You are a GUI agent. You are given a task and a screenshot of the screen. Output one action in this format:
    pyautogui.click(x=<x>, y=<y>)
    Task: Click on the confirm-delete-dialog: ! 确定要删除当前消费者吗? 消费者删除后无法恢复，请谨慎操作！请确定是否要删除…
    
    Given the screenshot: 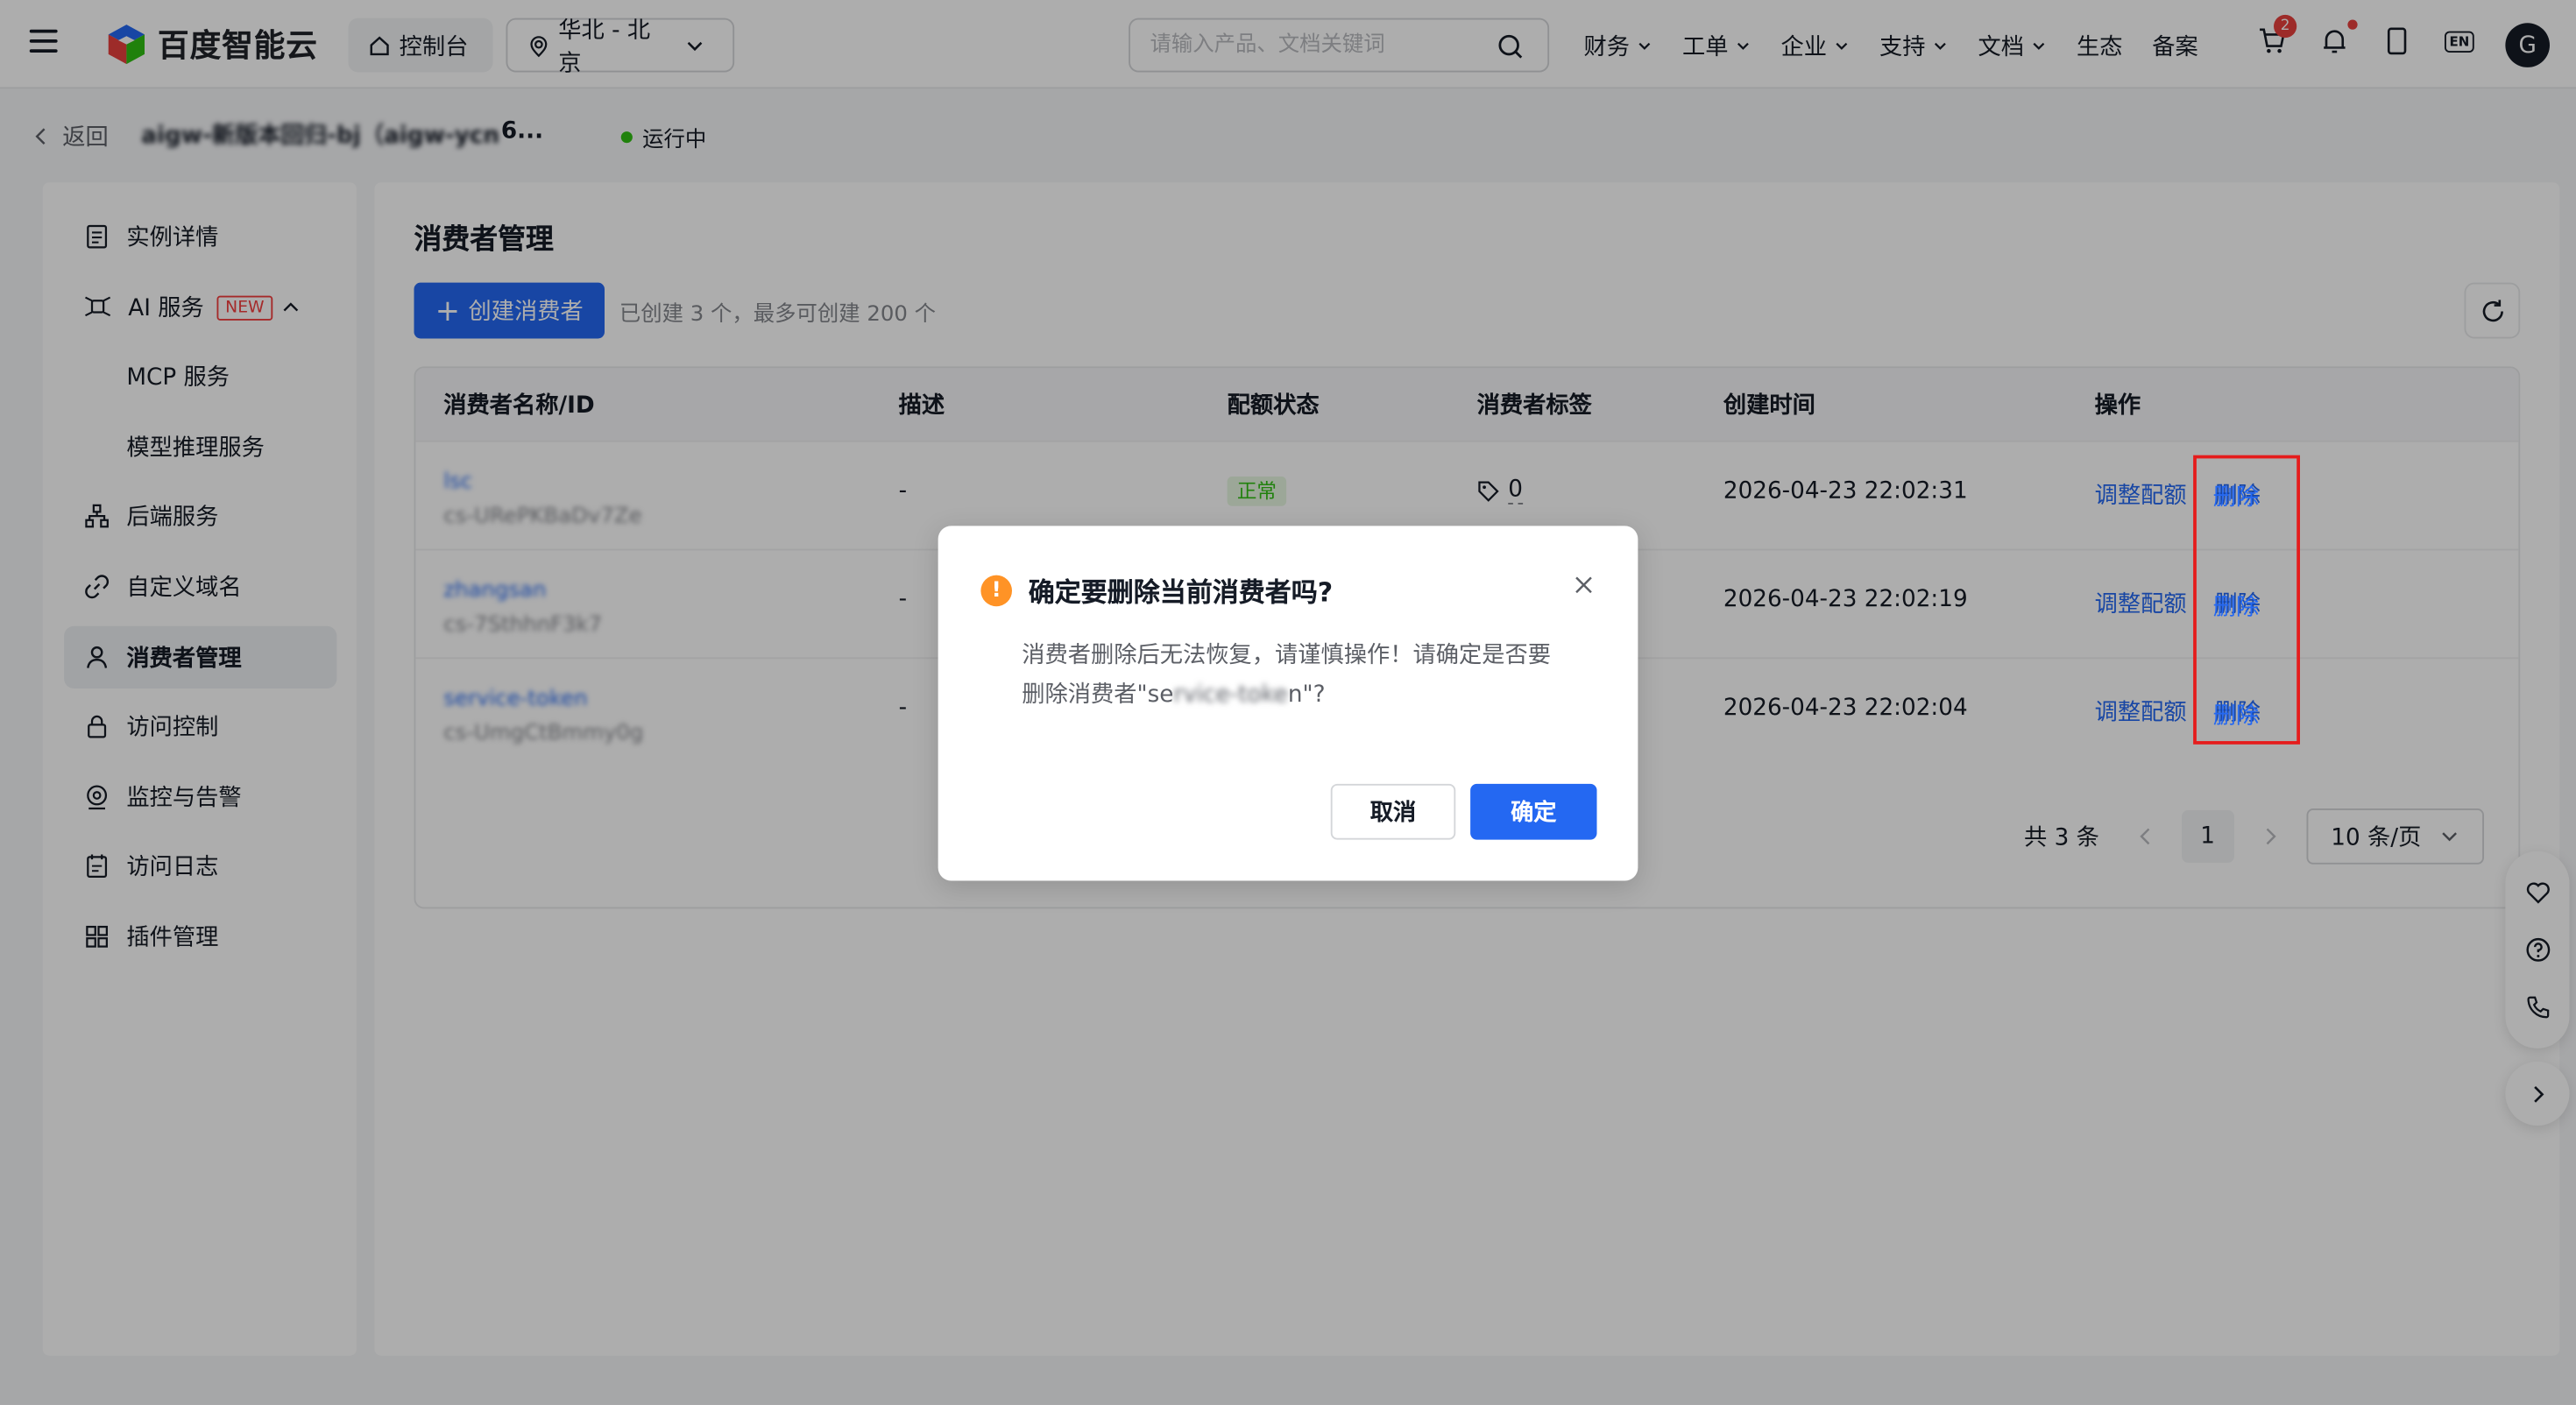 What is the action you would take?
    pyautogui.click(x=1288, y=703)
    